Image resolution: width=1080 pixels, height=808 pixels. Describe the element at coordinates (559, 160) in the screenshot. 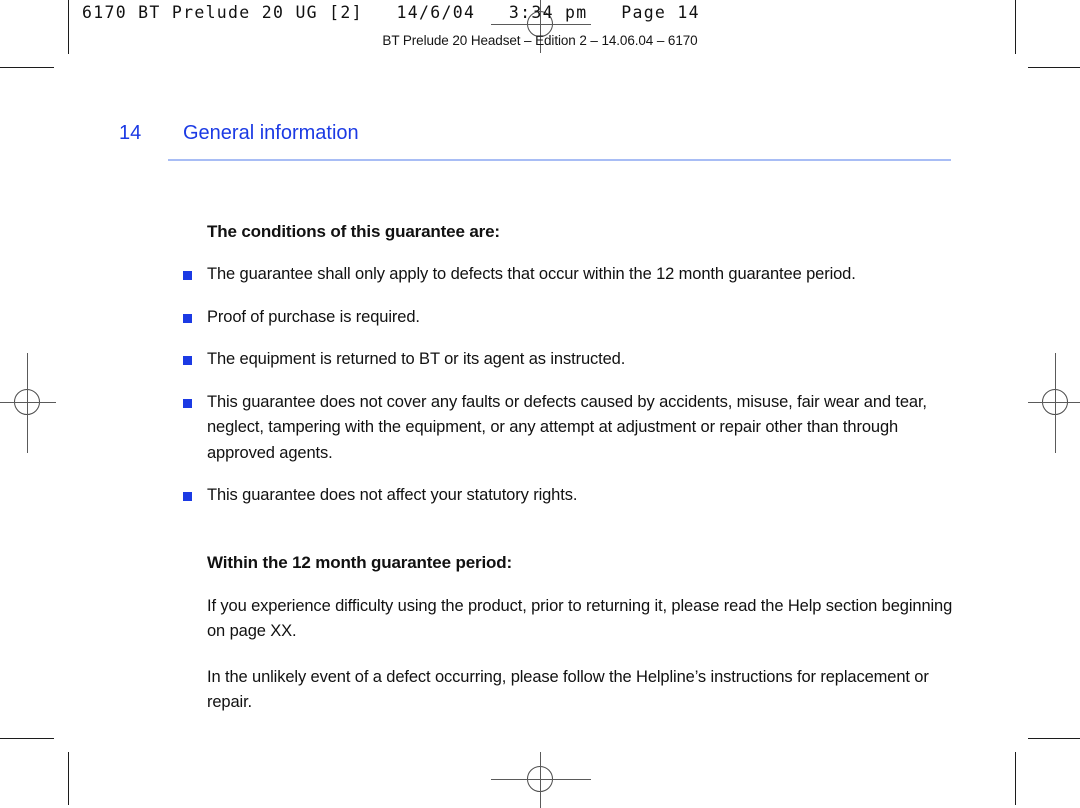

I see `header-divider` at that location.